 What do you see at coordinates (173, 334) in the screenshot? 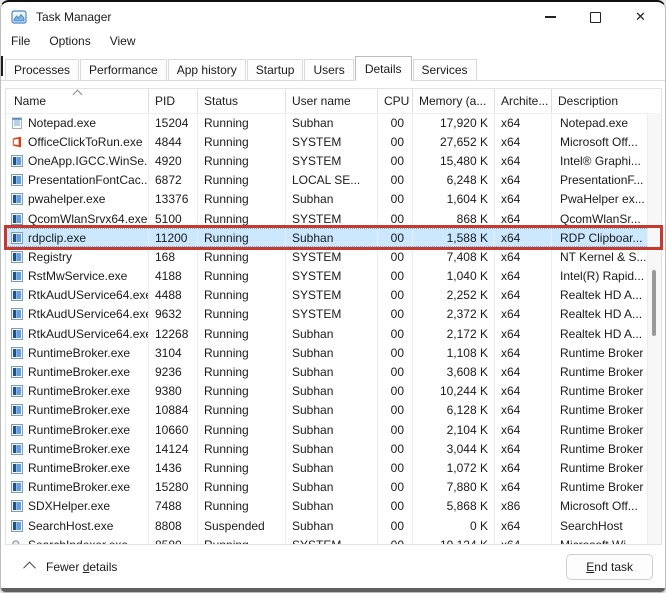
I see `cell-pid: 12268` at bounding box center [173, 334].